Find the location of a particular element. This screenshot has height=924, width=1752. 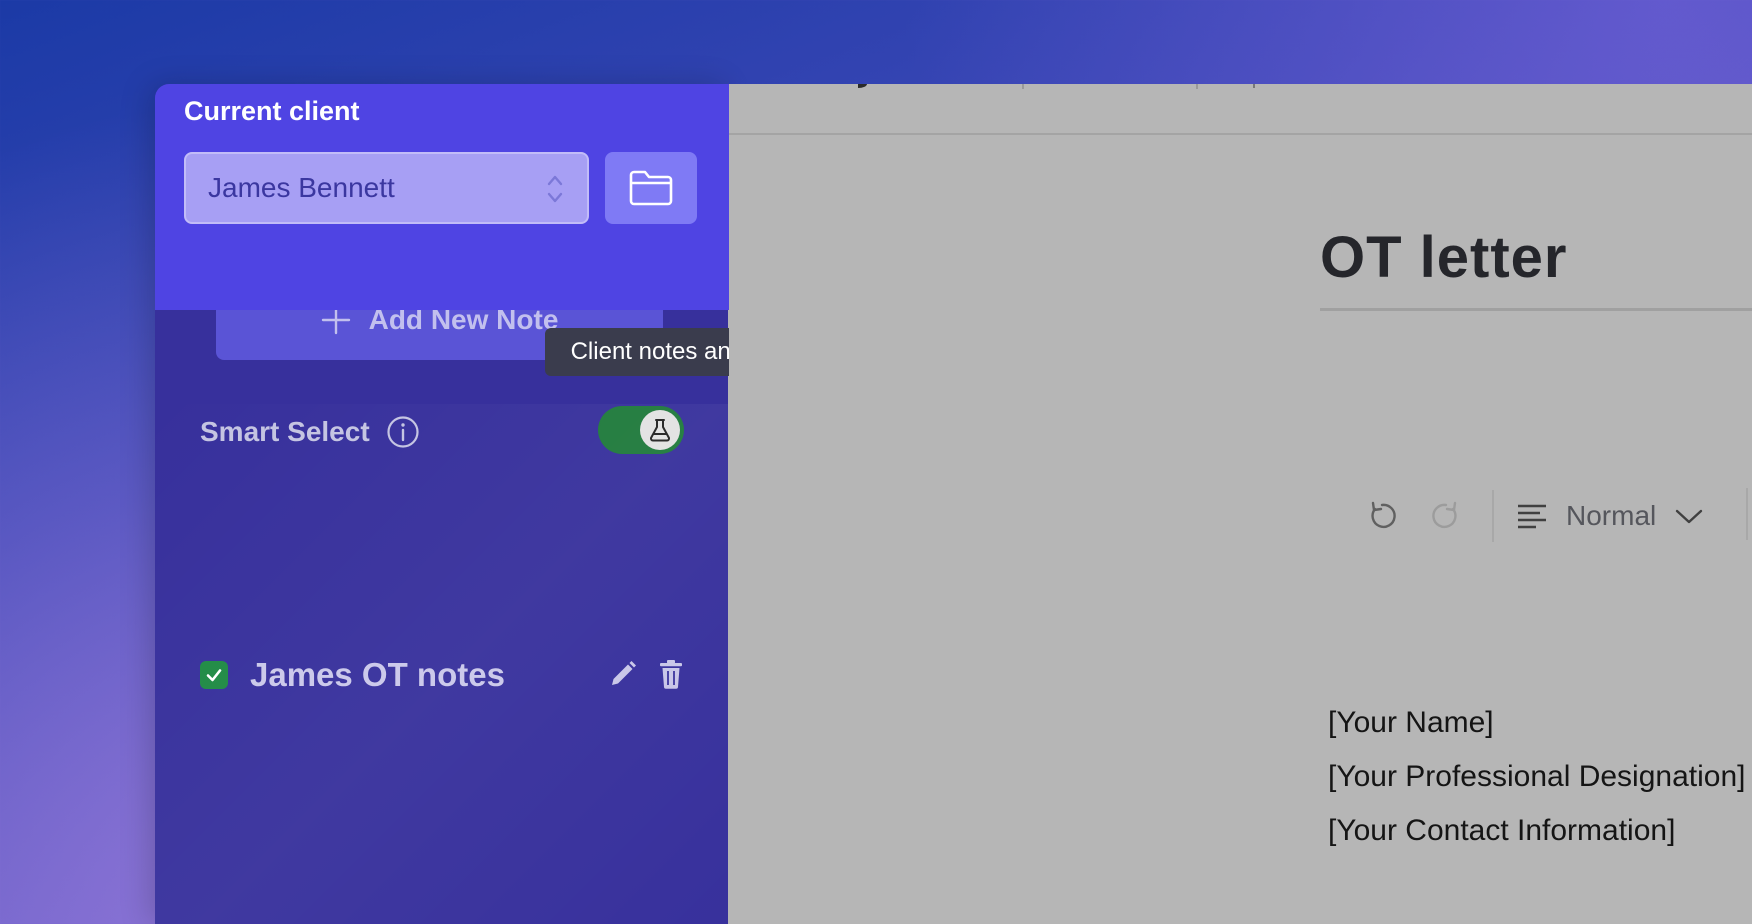

trash-icon is located at coordinates (671, 674).